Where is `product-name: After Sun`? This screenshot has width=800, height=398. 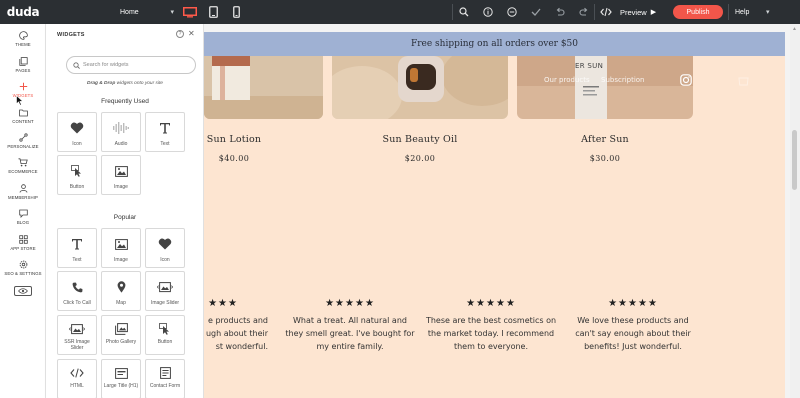 product-name: After Sun is located at coordinates (605, 139).